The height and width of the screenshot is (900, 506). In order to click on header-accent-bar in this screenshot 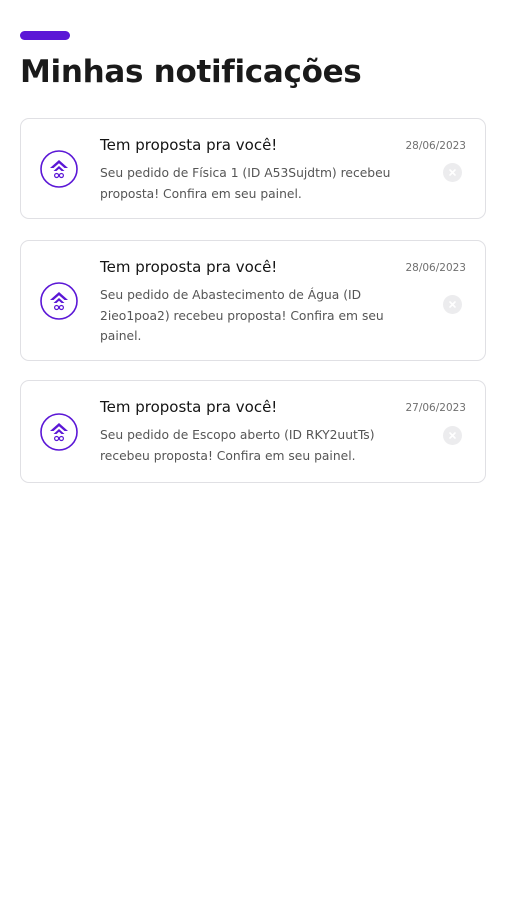, I will do `click(45, 35)`.